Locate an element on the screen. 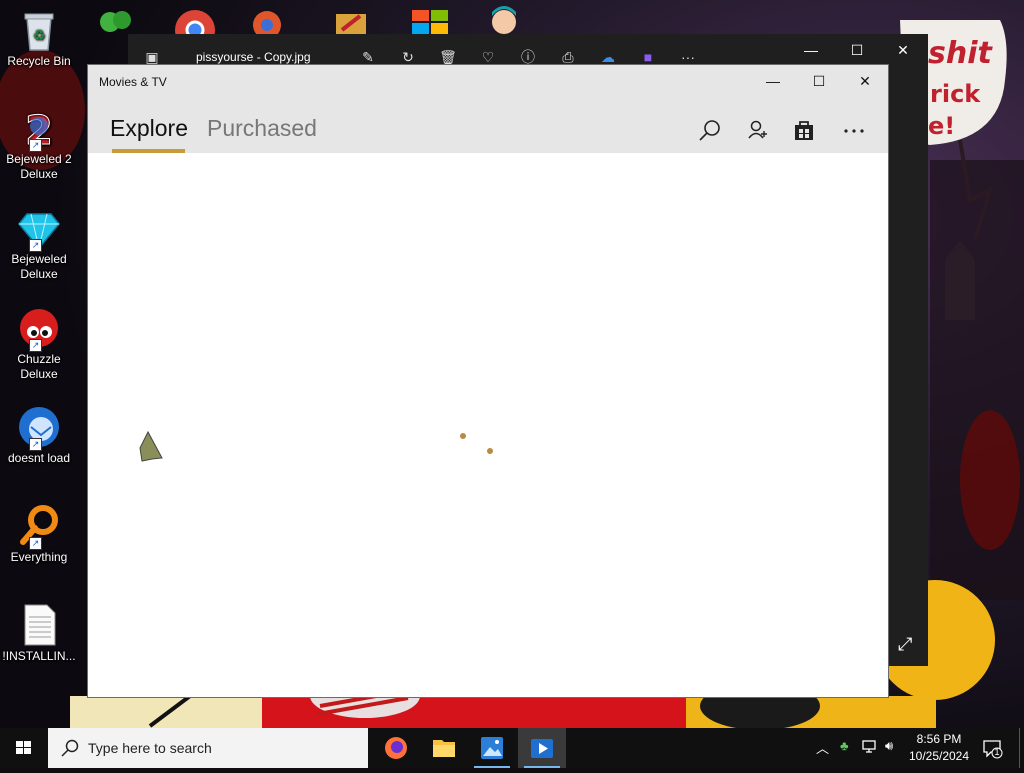 This screenshot has height=773, width=1024. movies-tv-window-title: Movies & TV is located at coordinates (133, 82).